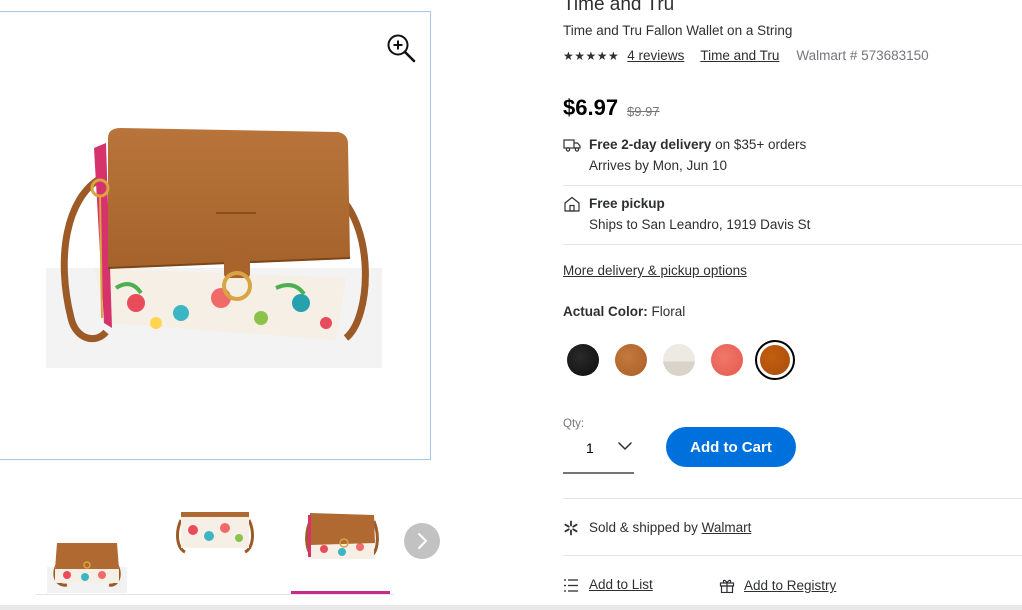  Describe the element at coordinates (215, 594) in the screenshot. I see `thumbnail-divider` at that location.